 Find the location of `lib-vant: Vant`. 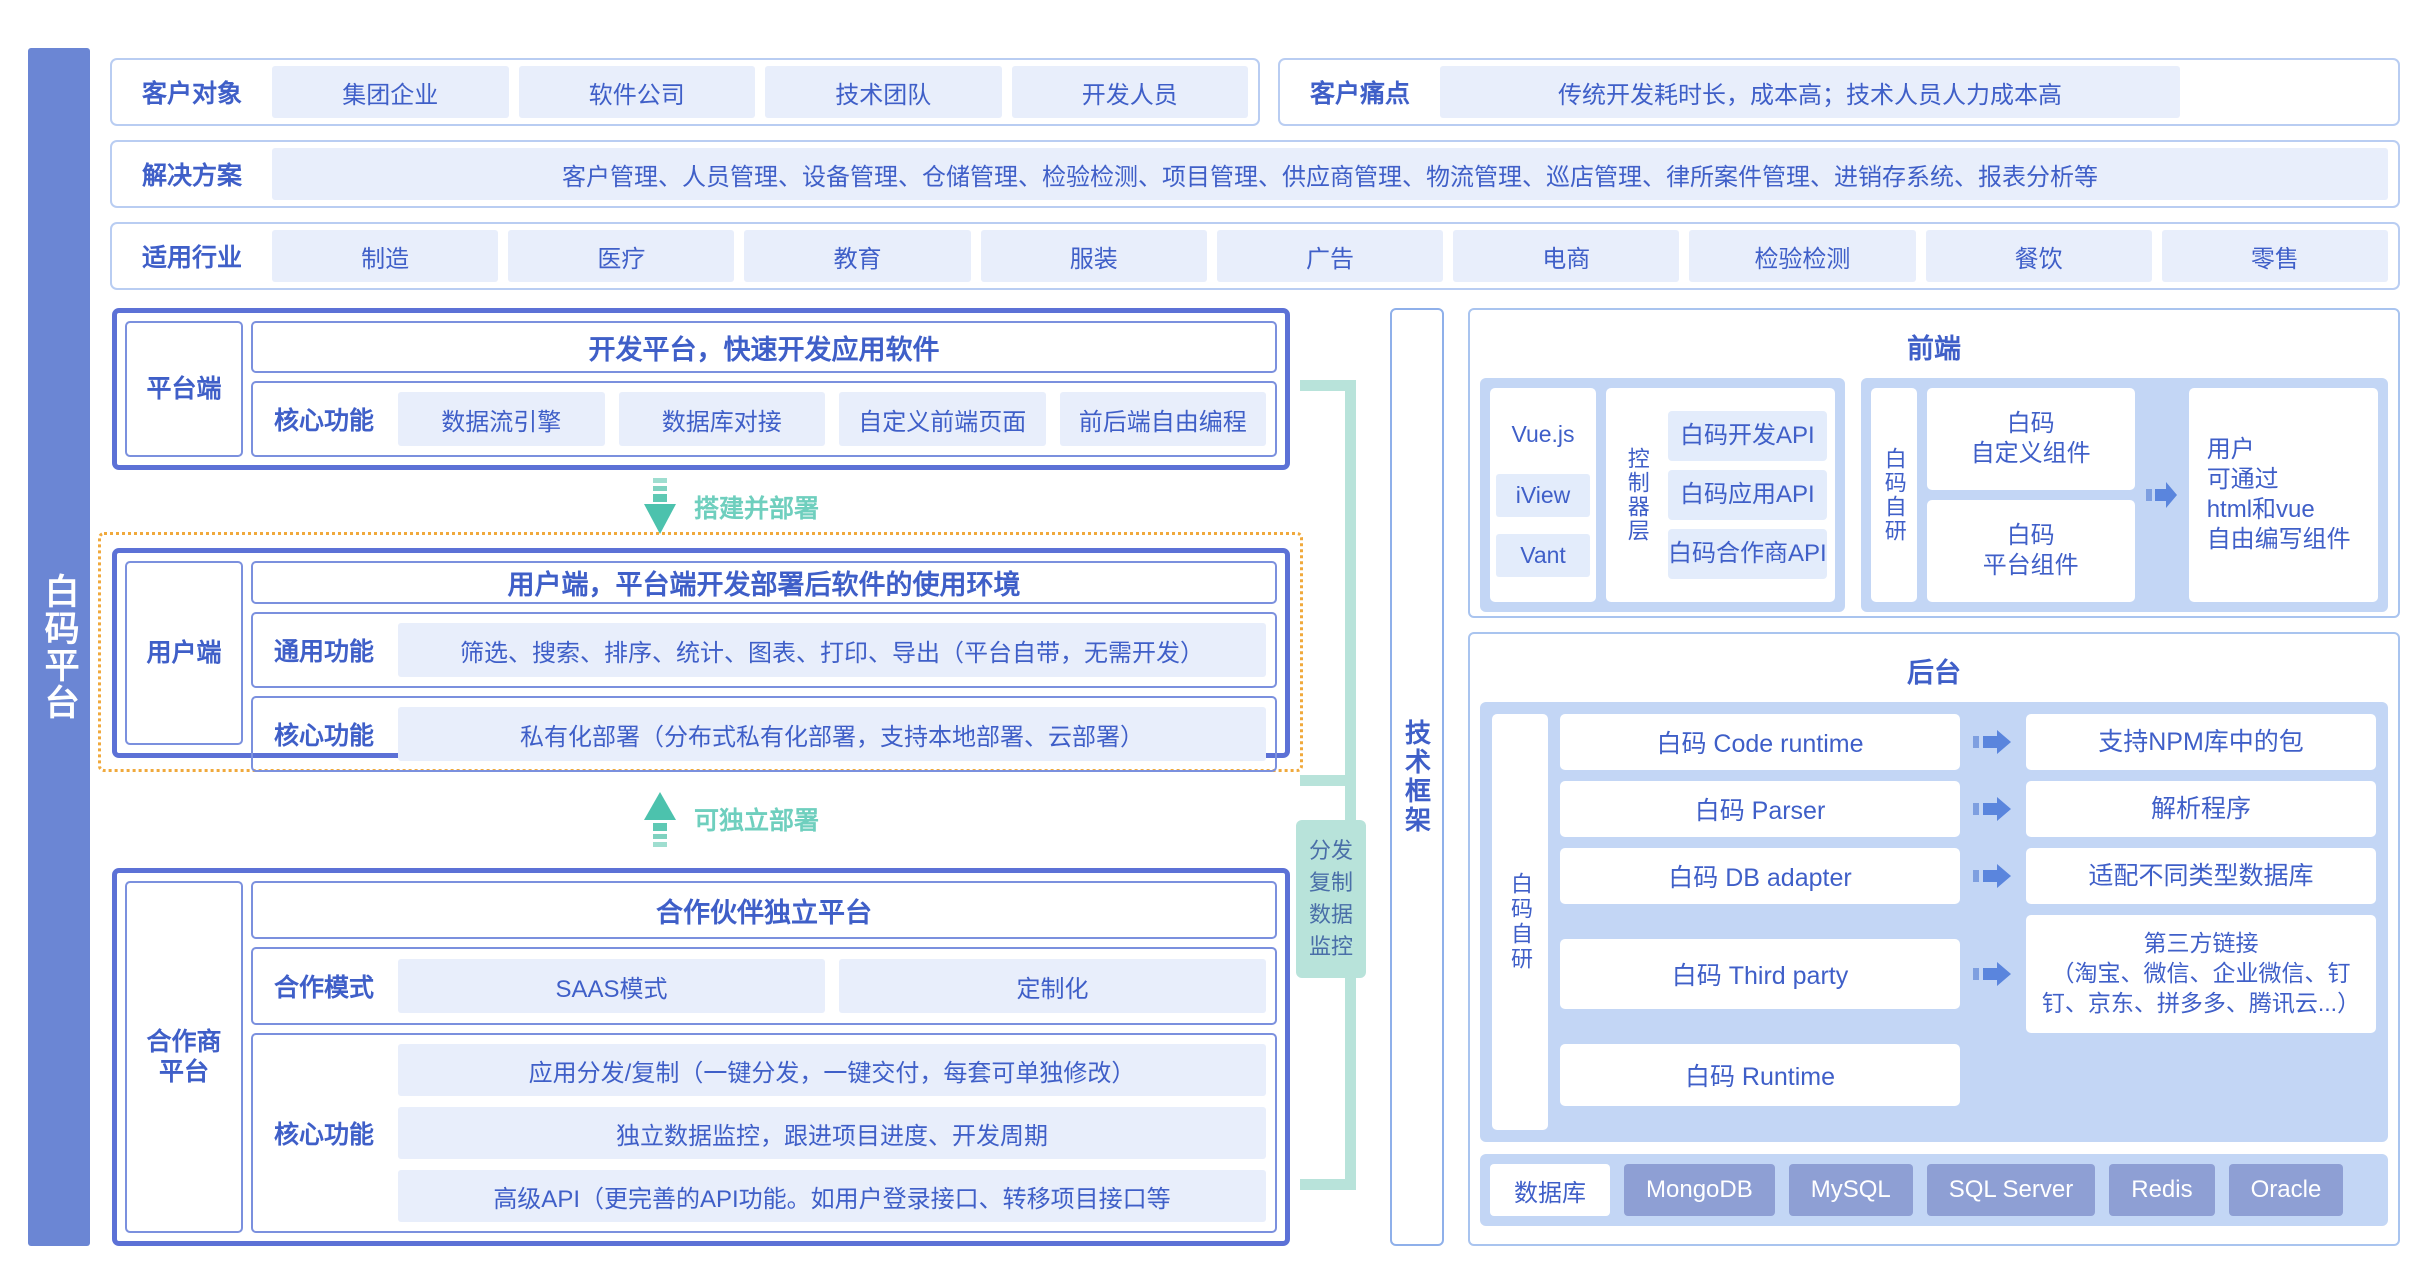

lib-vant: Vant is located at coordinates (1543, 555).